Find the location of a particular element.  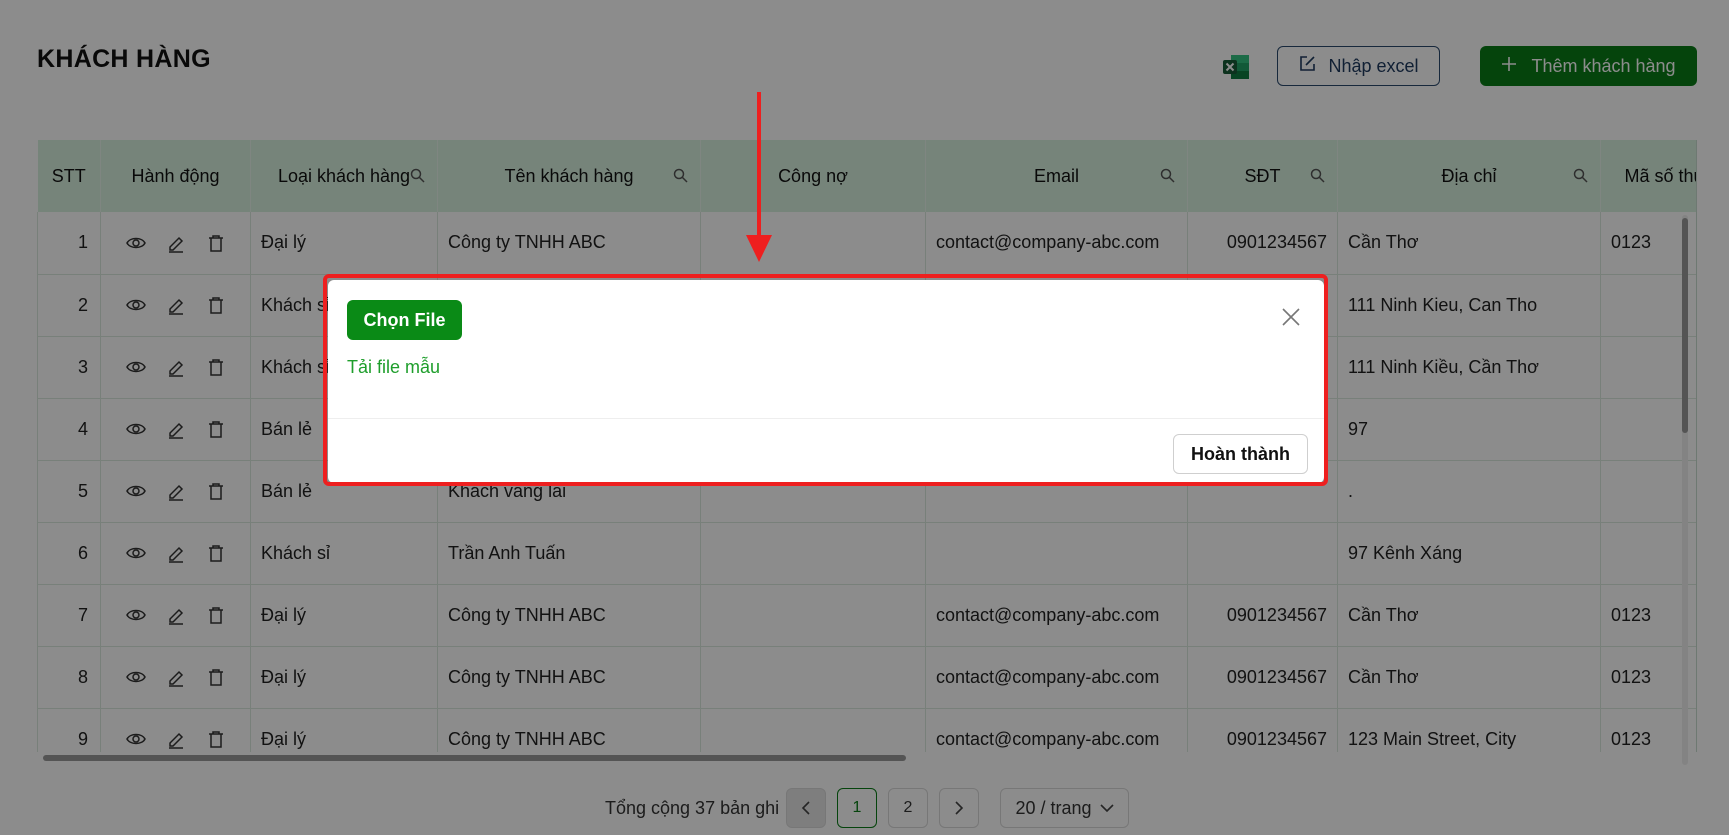

done-button: Hoàn thành is located at coordinates (1240, 454).